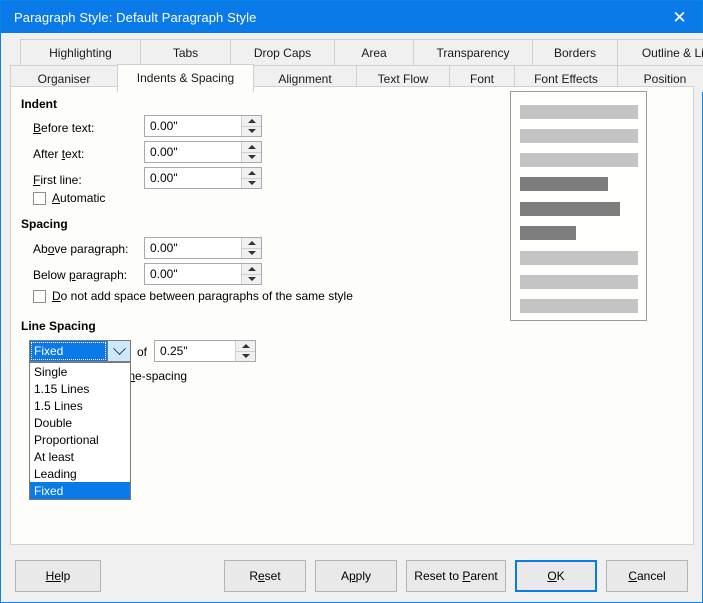 This screenshot has height=603, width=703. Describe the element at coordinates (39, 104) in the screenshot. I see `indent-group-label: Indent` at that location.